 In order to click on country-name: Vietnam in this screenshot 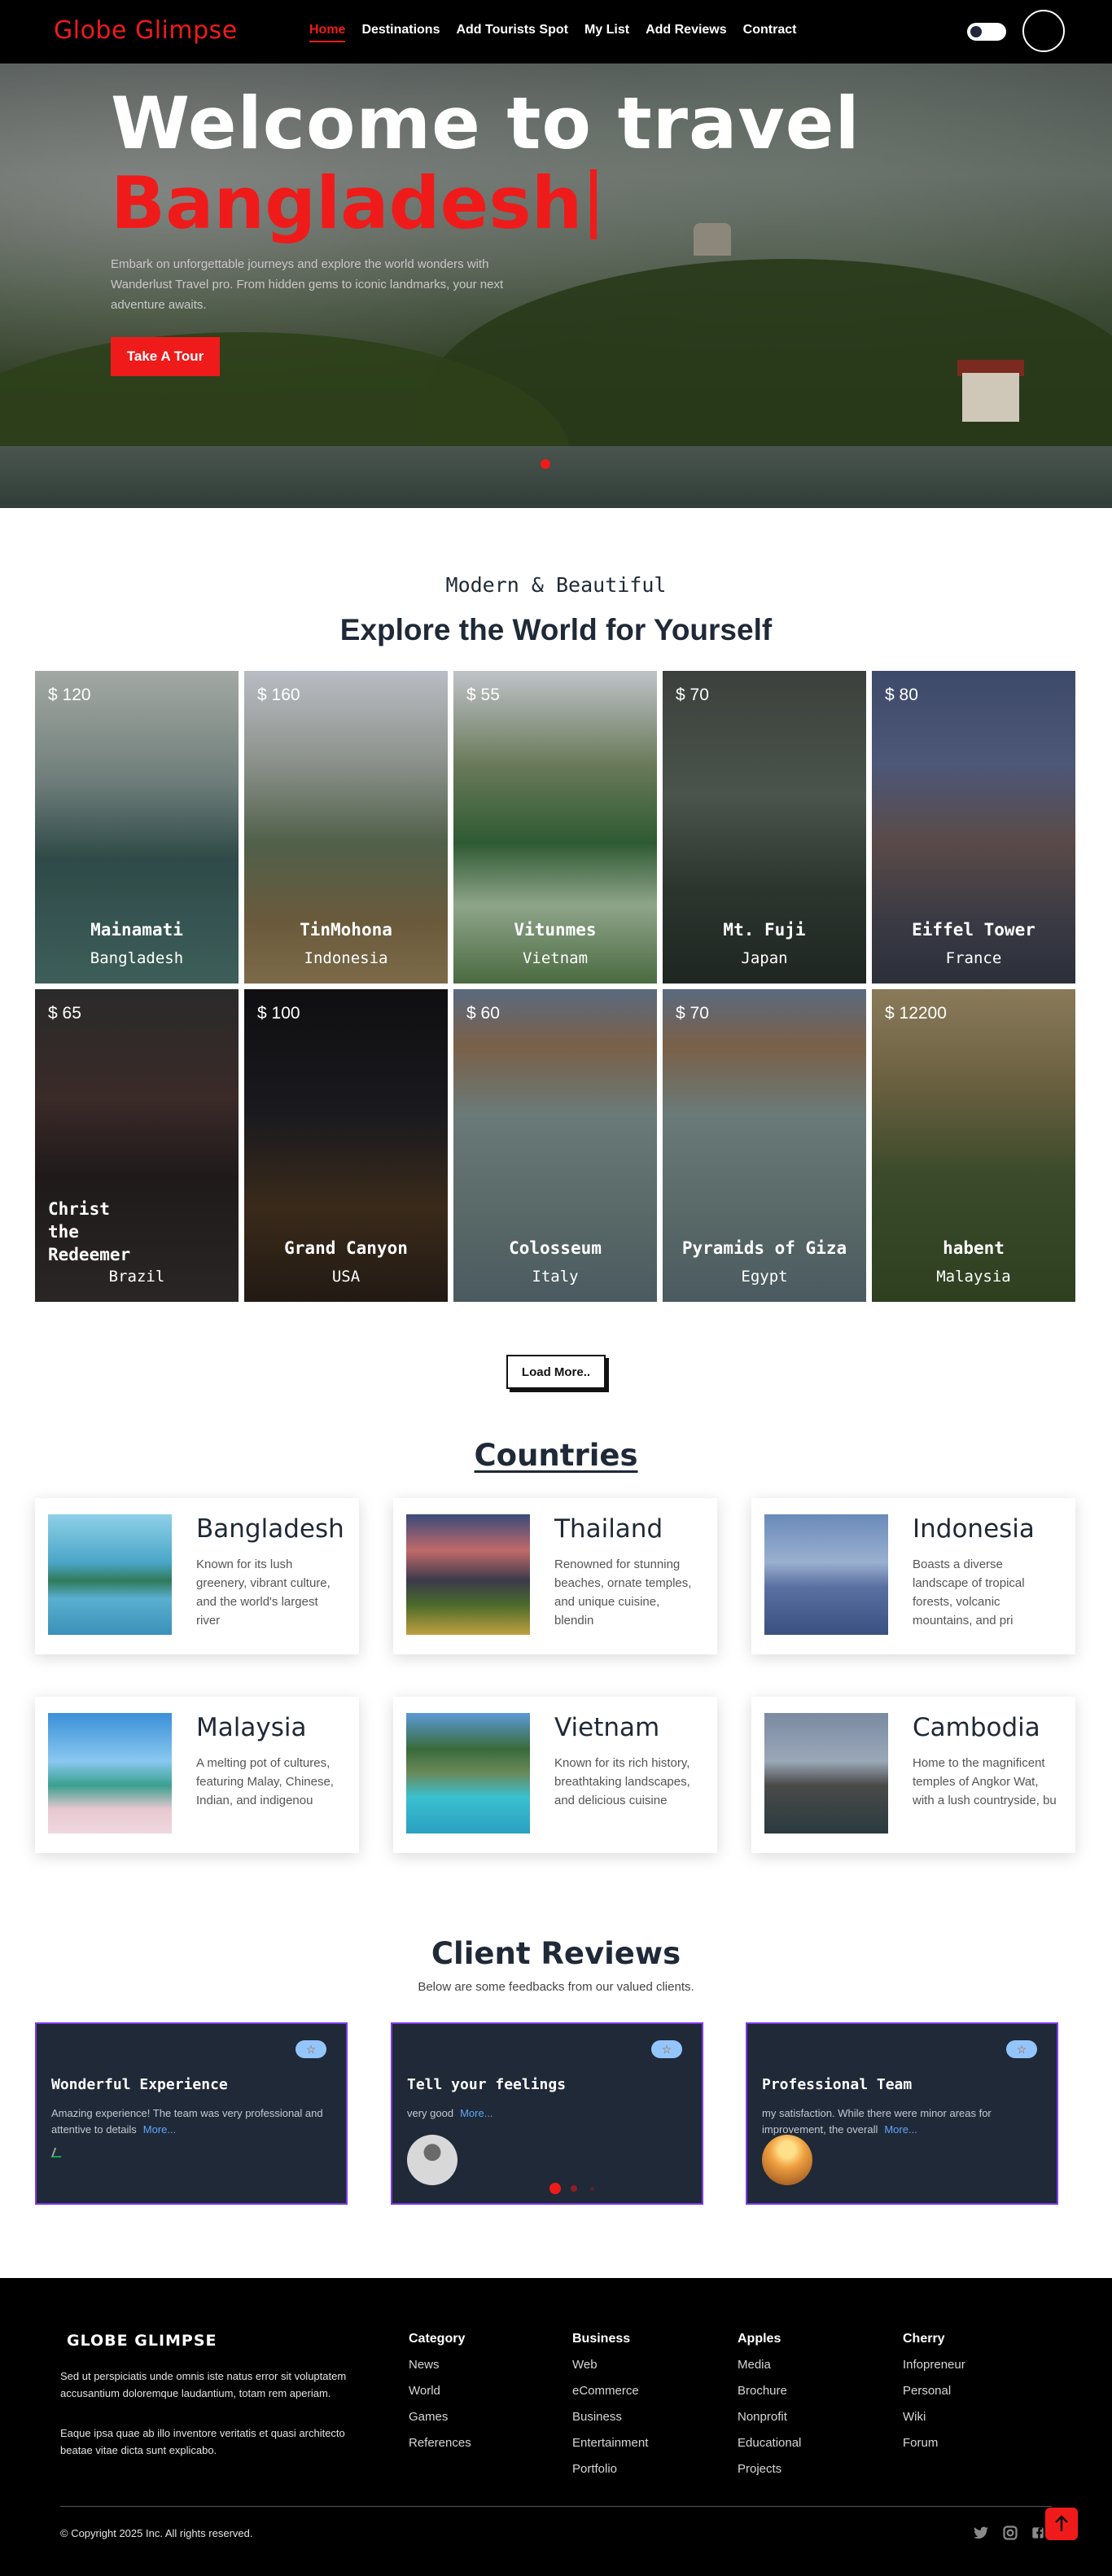, I will do `click(607, 1727)`.